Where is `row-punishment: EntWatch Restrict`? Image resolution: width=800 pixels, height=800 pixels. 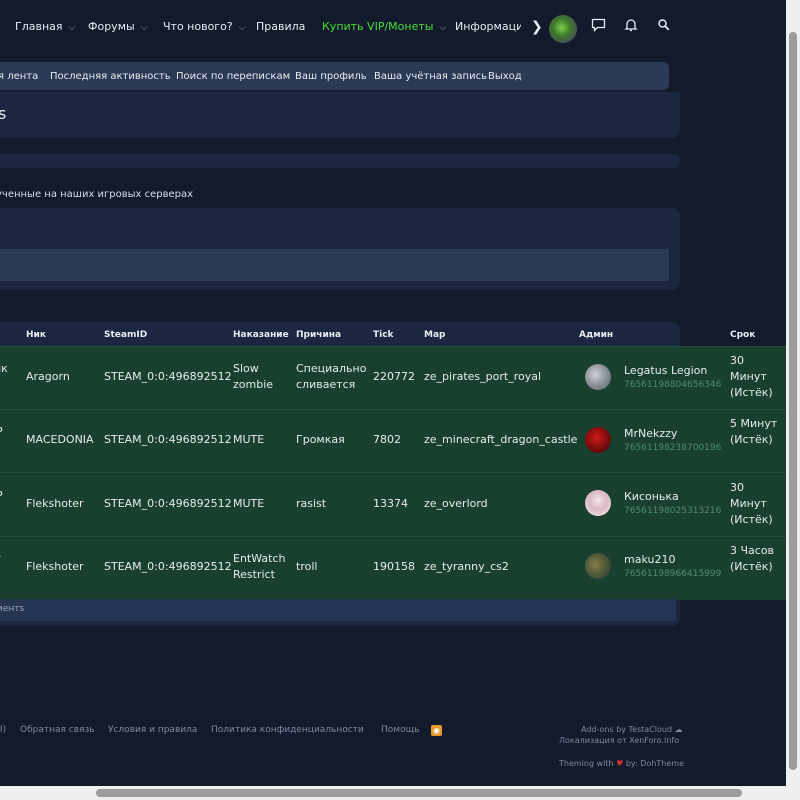
row-punishment: EntWatch Restrict is located at coordinates (259, 566).